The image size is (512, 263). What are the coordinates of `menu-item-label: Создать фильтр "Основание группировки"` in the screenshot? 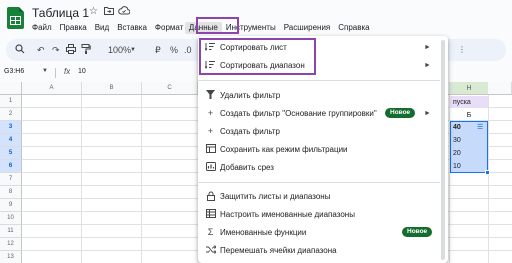 It's located at (298, 113).